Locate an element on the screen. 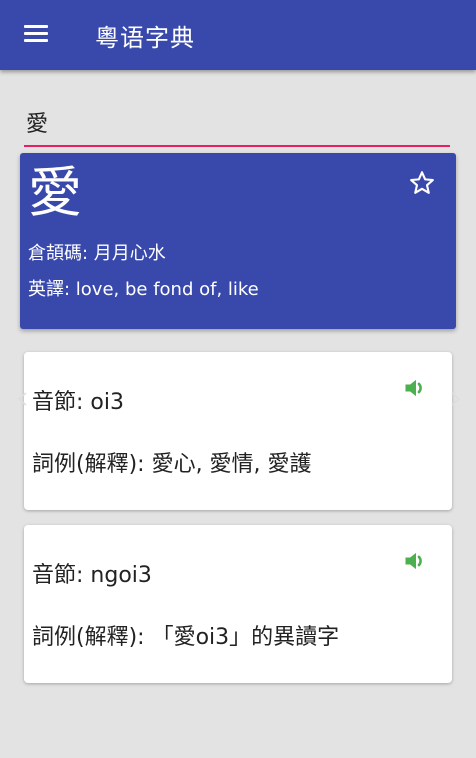 The width and height of the screenshot is (476, 758). cangjie-code: 倉頡碼: 月月心水 is located at coordinates (97, 253).